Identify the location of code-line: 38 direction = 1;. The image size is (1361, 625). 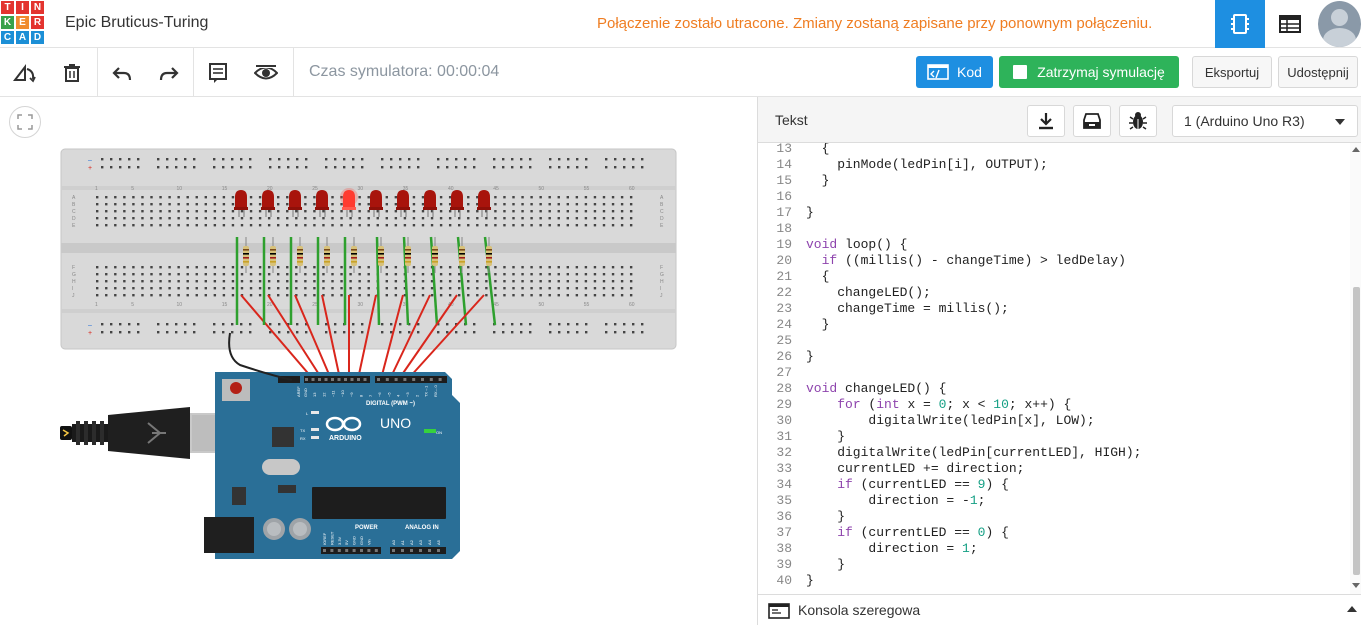
(1053, 549).